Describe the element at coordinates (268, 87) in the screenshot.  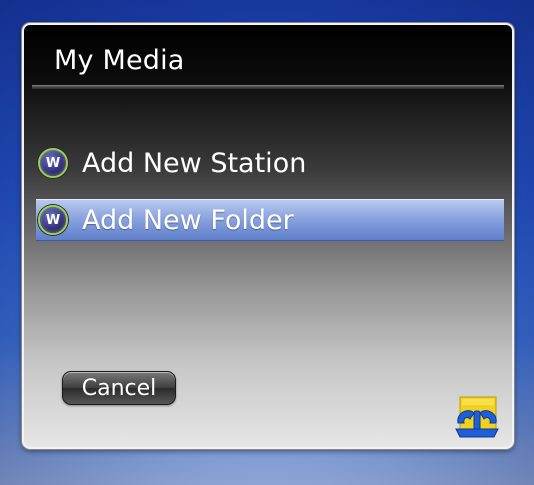
I see `title-divider` at that location.